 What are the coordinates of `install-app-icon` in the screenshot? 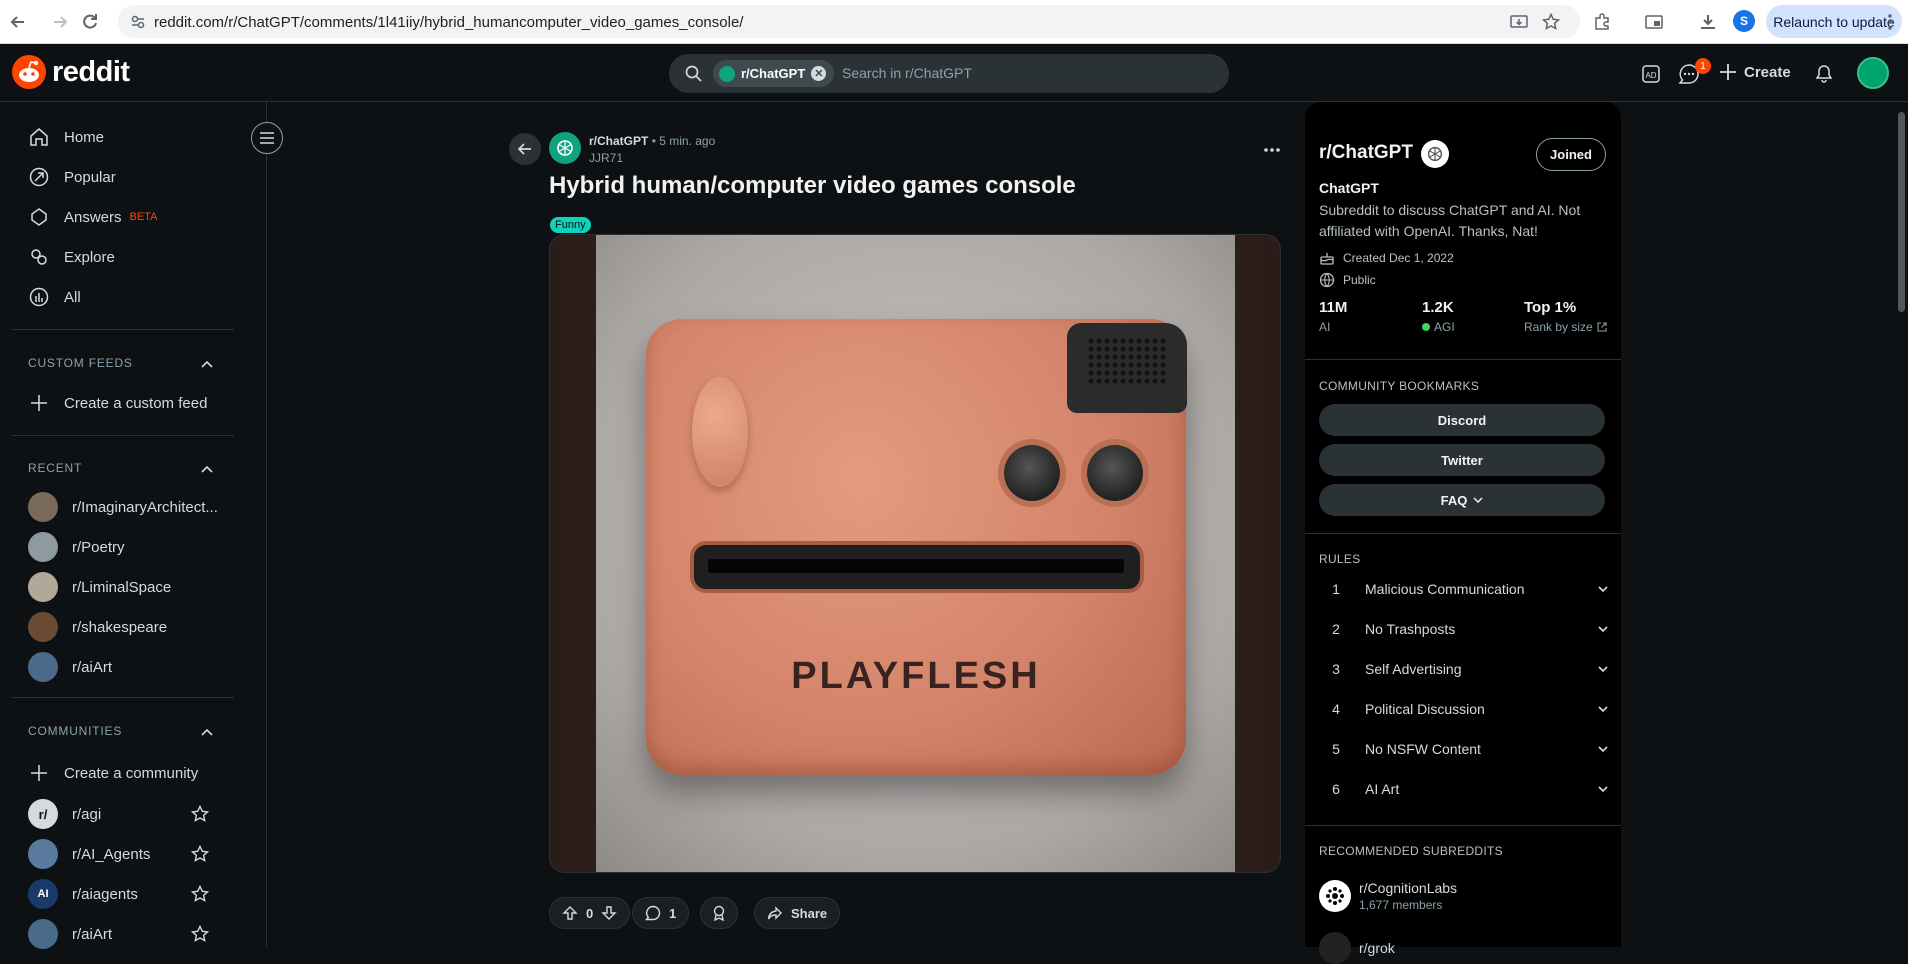 It's located at (1519, 22).